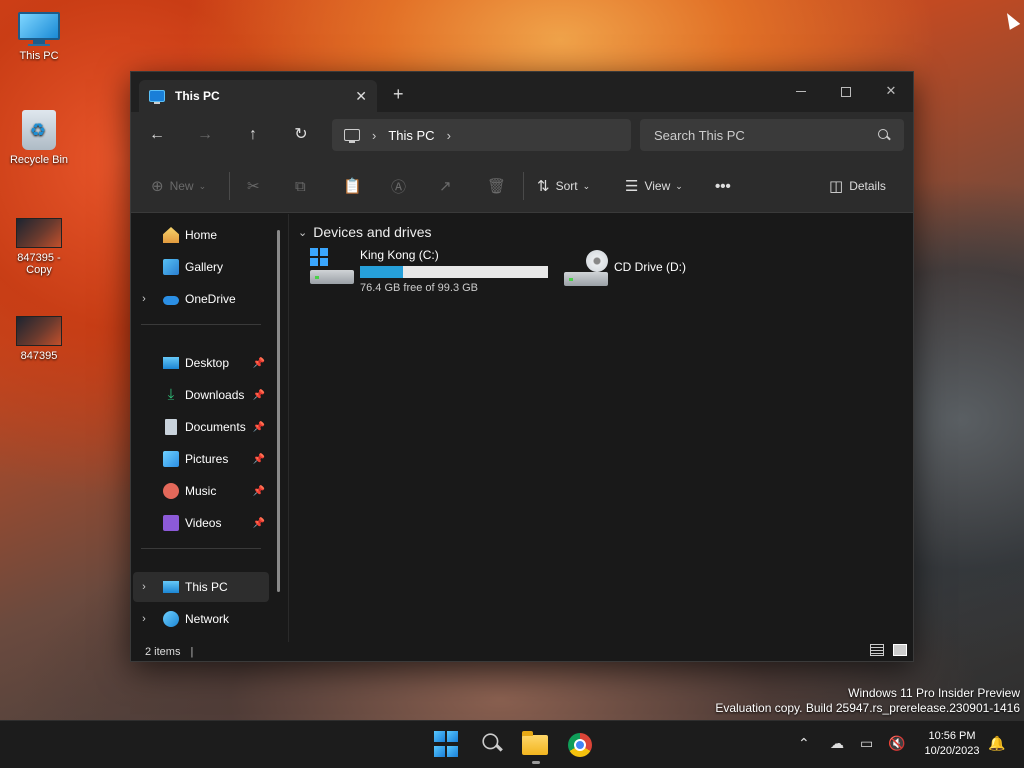 The image size is (1024, 768). What do you see at coordinates (952, 744) in the screenshot?
I see `clock: 10:56 PM 10/20/2023` at bounding box center [952, 744].